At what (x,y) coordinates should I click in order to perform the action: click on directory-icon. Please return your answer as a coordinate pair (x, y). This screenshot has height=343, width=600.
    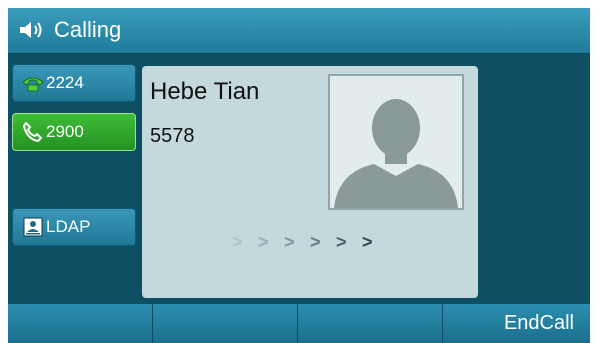
    Looking at the image, I should click on (33, 227).